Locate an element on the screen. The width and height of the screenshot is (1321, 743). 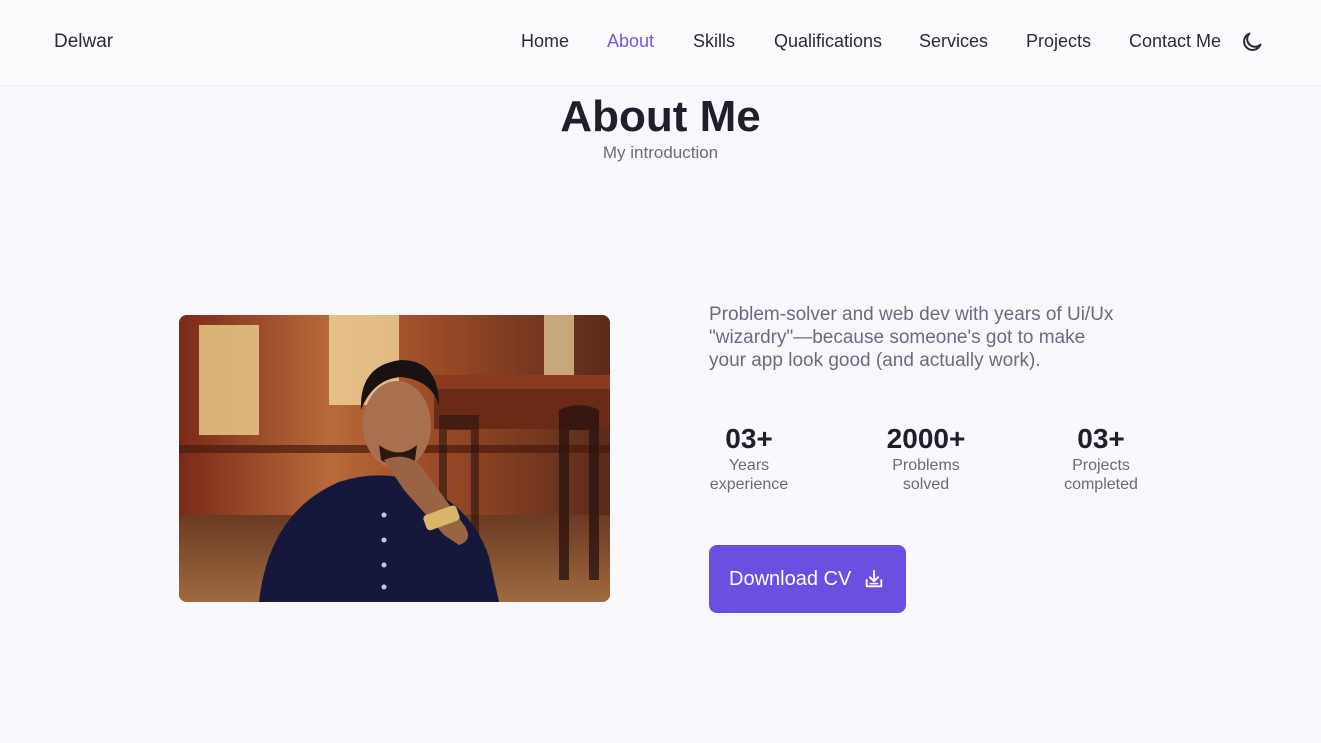
nav-home: Home is located at coordinates (545, 41).